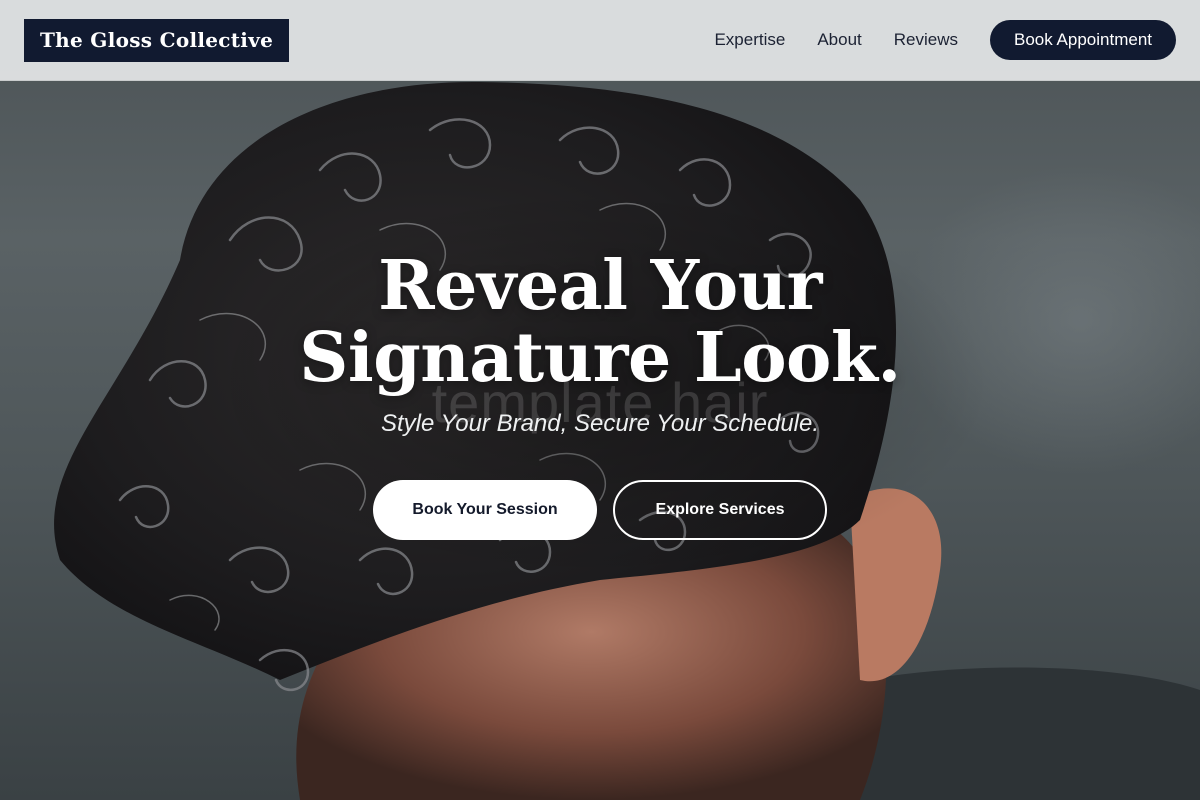  I want to click on main-nav: Expertise About Reviews Book Appointment, so click(945, 40).